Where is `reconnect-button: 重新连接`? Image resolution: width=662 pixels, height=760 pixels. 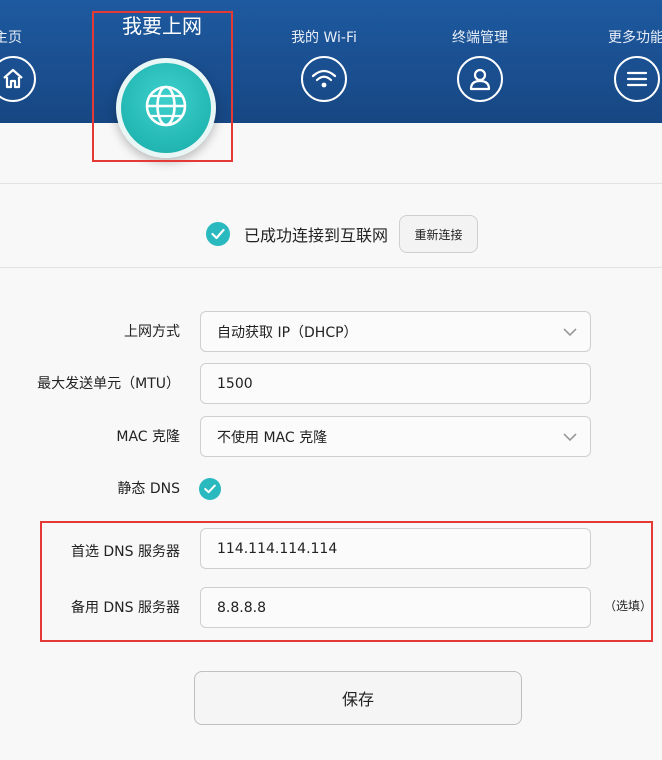 reconnect-button: 重新连接 is located at coordinates (439, 234).